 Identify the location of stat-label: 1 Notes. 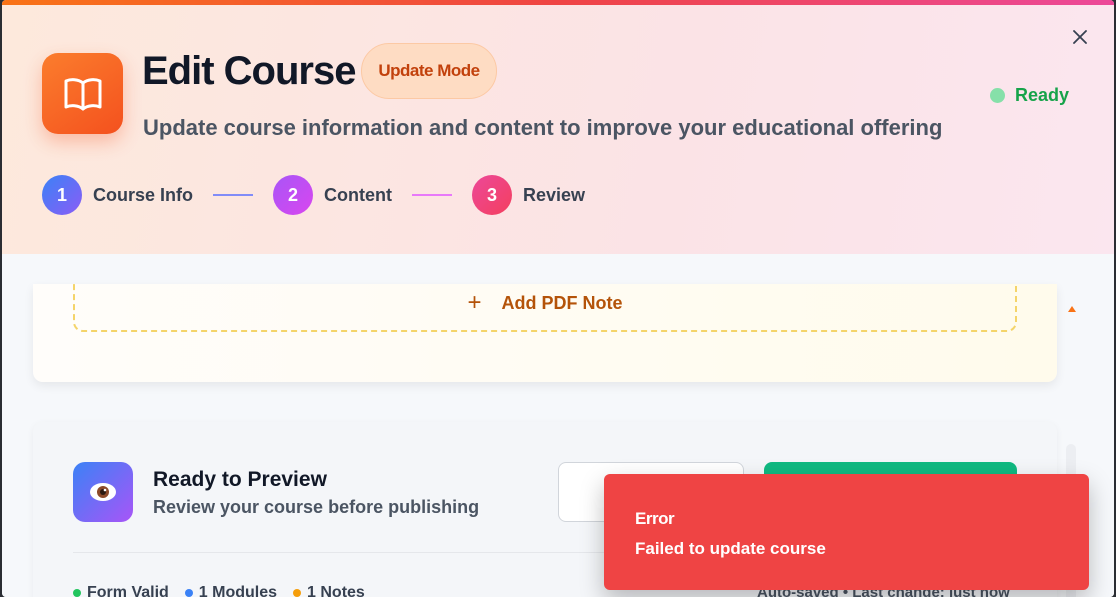
(336, 590).